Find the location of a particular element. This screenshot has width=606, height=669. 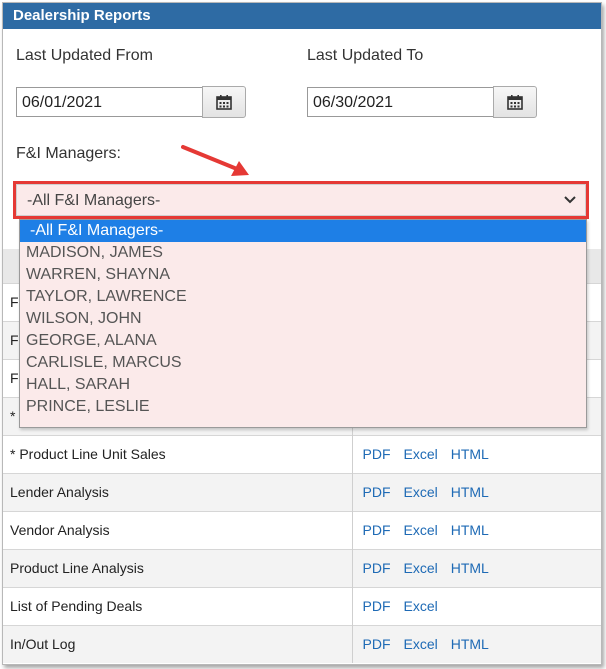

table-row: Product Line Analysis PDF Excel HTML is located at coordinates (302, 567).